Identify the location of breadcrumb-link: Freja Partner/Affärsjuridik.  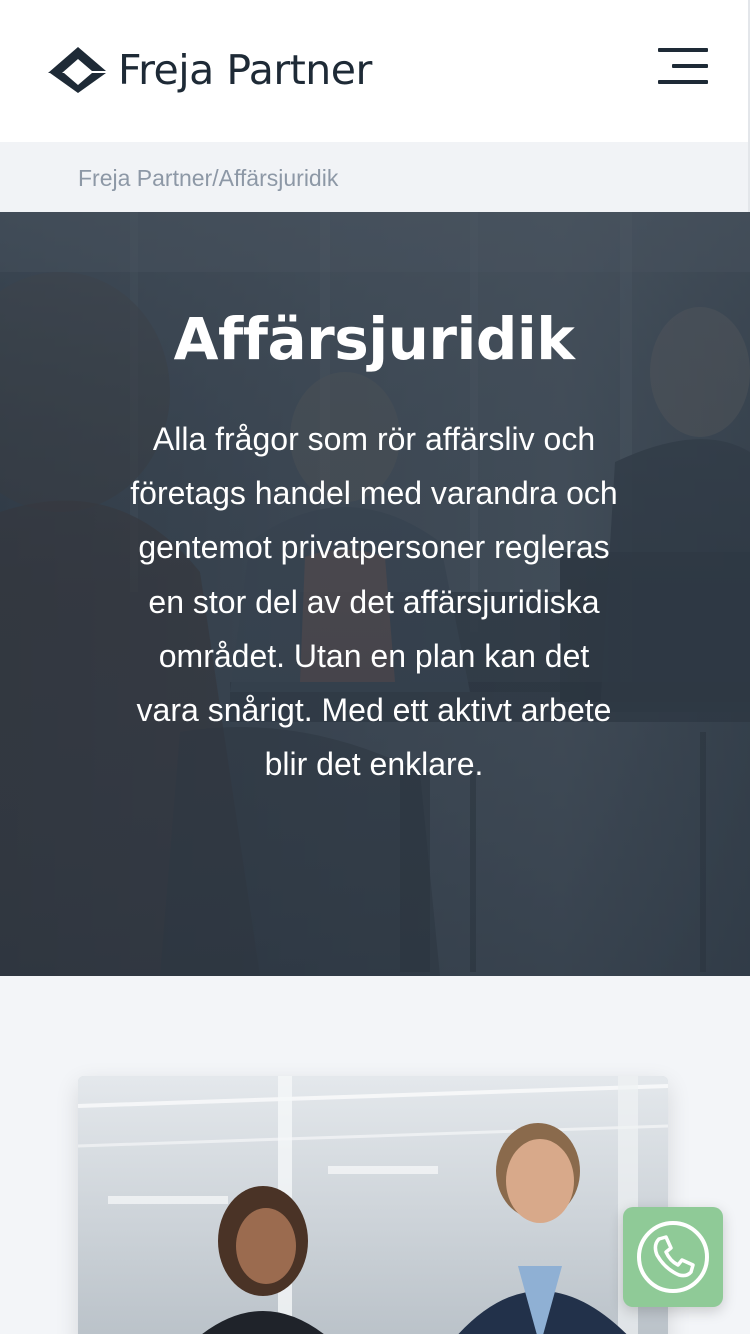
(208, 178).